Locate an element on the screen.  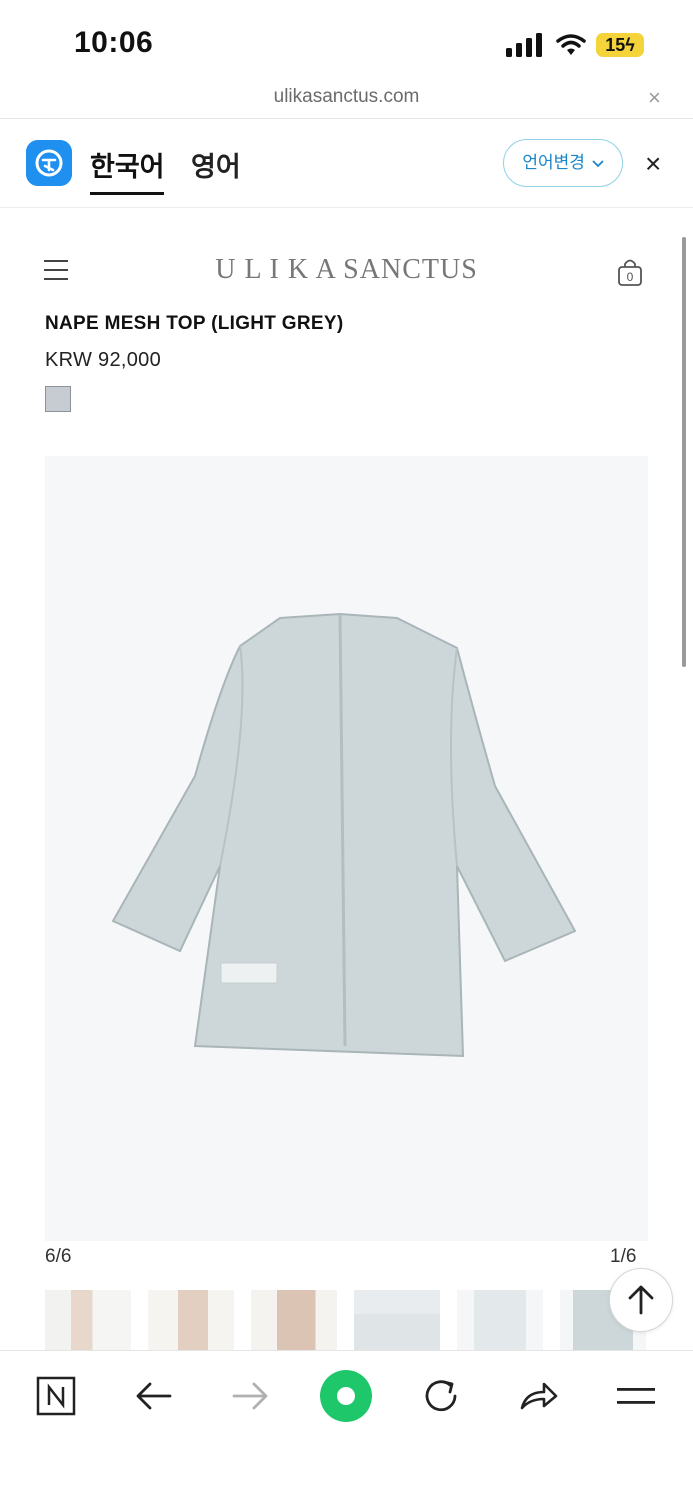
cellular-signal-icon is located at coordinates (524, 45).